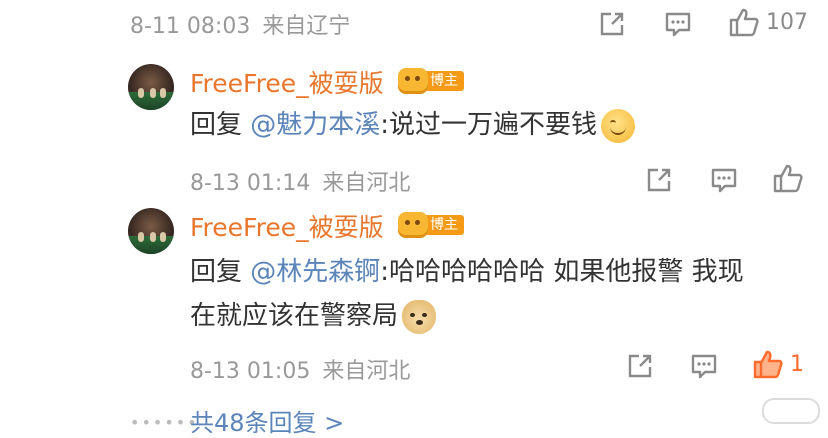 The height and width of the screenshot is (438, 828). I want to click on top-meta: 8-11 08:03 来自辽宁, so click(240, 24).